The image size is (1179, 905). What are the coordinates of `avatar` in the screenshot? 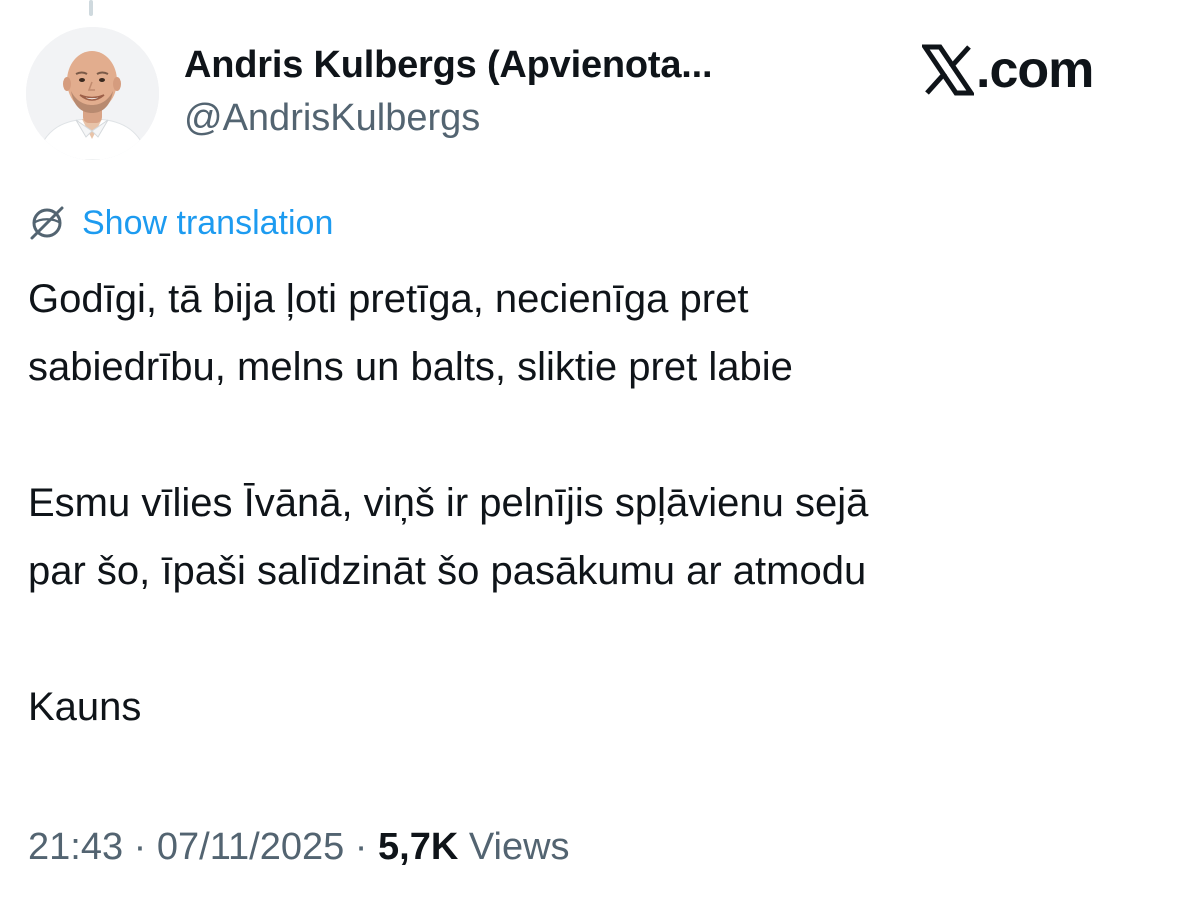 It's located at (92, 93).